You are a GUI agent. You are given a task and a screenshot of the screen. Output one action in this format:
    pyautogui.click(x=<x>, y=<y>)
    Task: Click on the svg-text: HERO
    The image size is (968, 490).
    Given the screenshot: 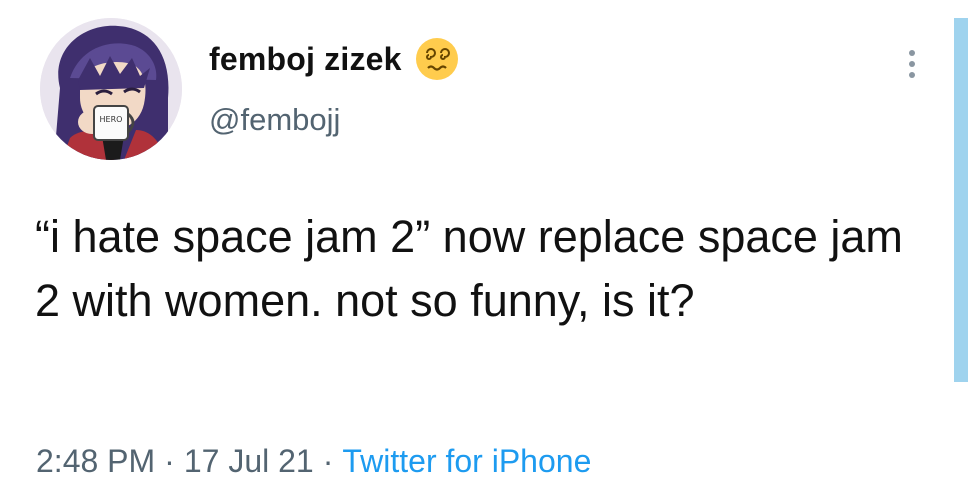 What is the action you would take?
    pyautogui.click(x=111, y=119)
    